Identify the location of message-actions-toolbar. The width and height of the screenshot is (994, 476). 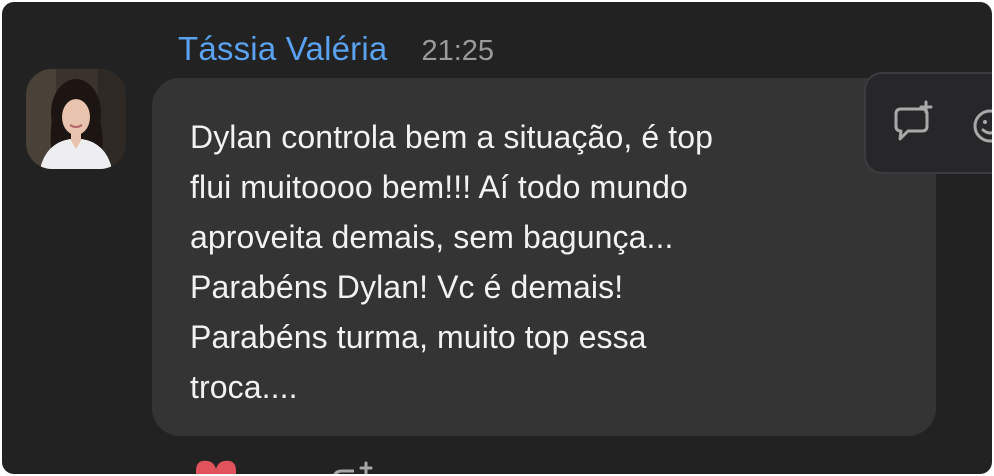
(928, 123).